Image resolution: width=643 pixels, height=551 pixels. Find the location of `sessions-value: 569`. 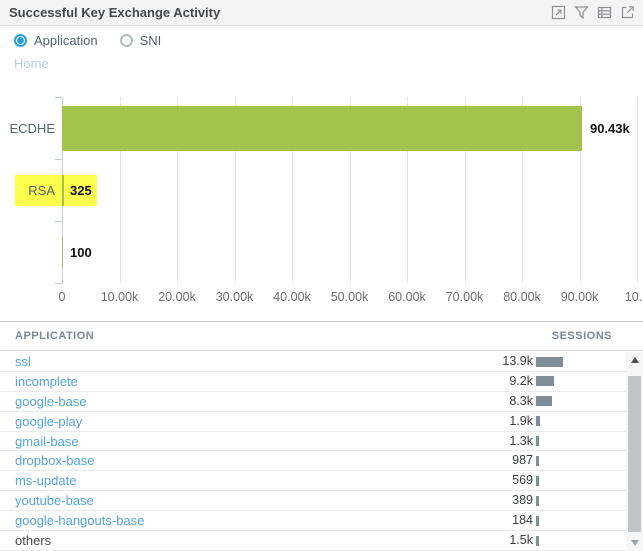

sessions-value: 569 is located at coordinates (522, 480).